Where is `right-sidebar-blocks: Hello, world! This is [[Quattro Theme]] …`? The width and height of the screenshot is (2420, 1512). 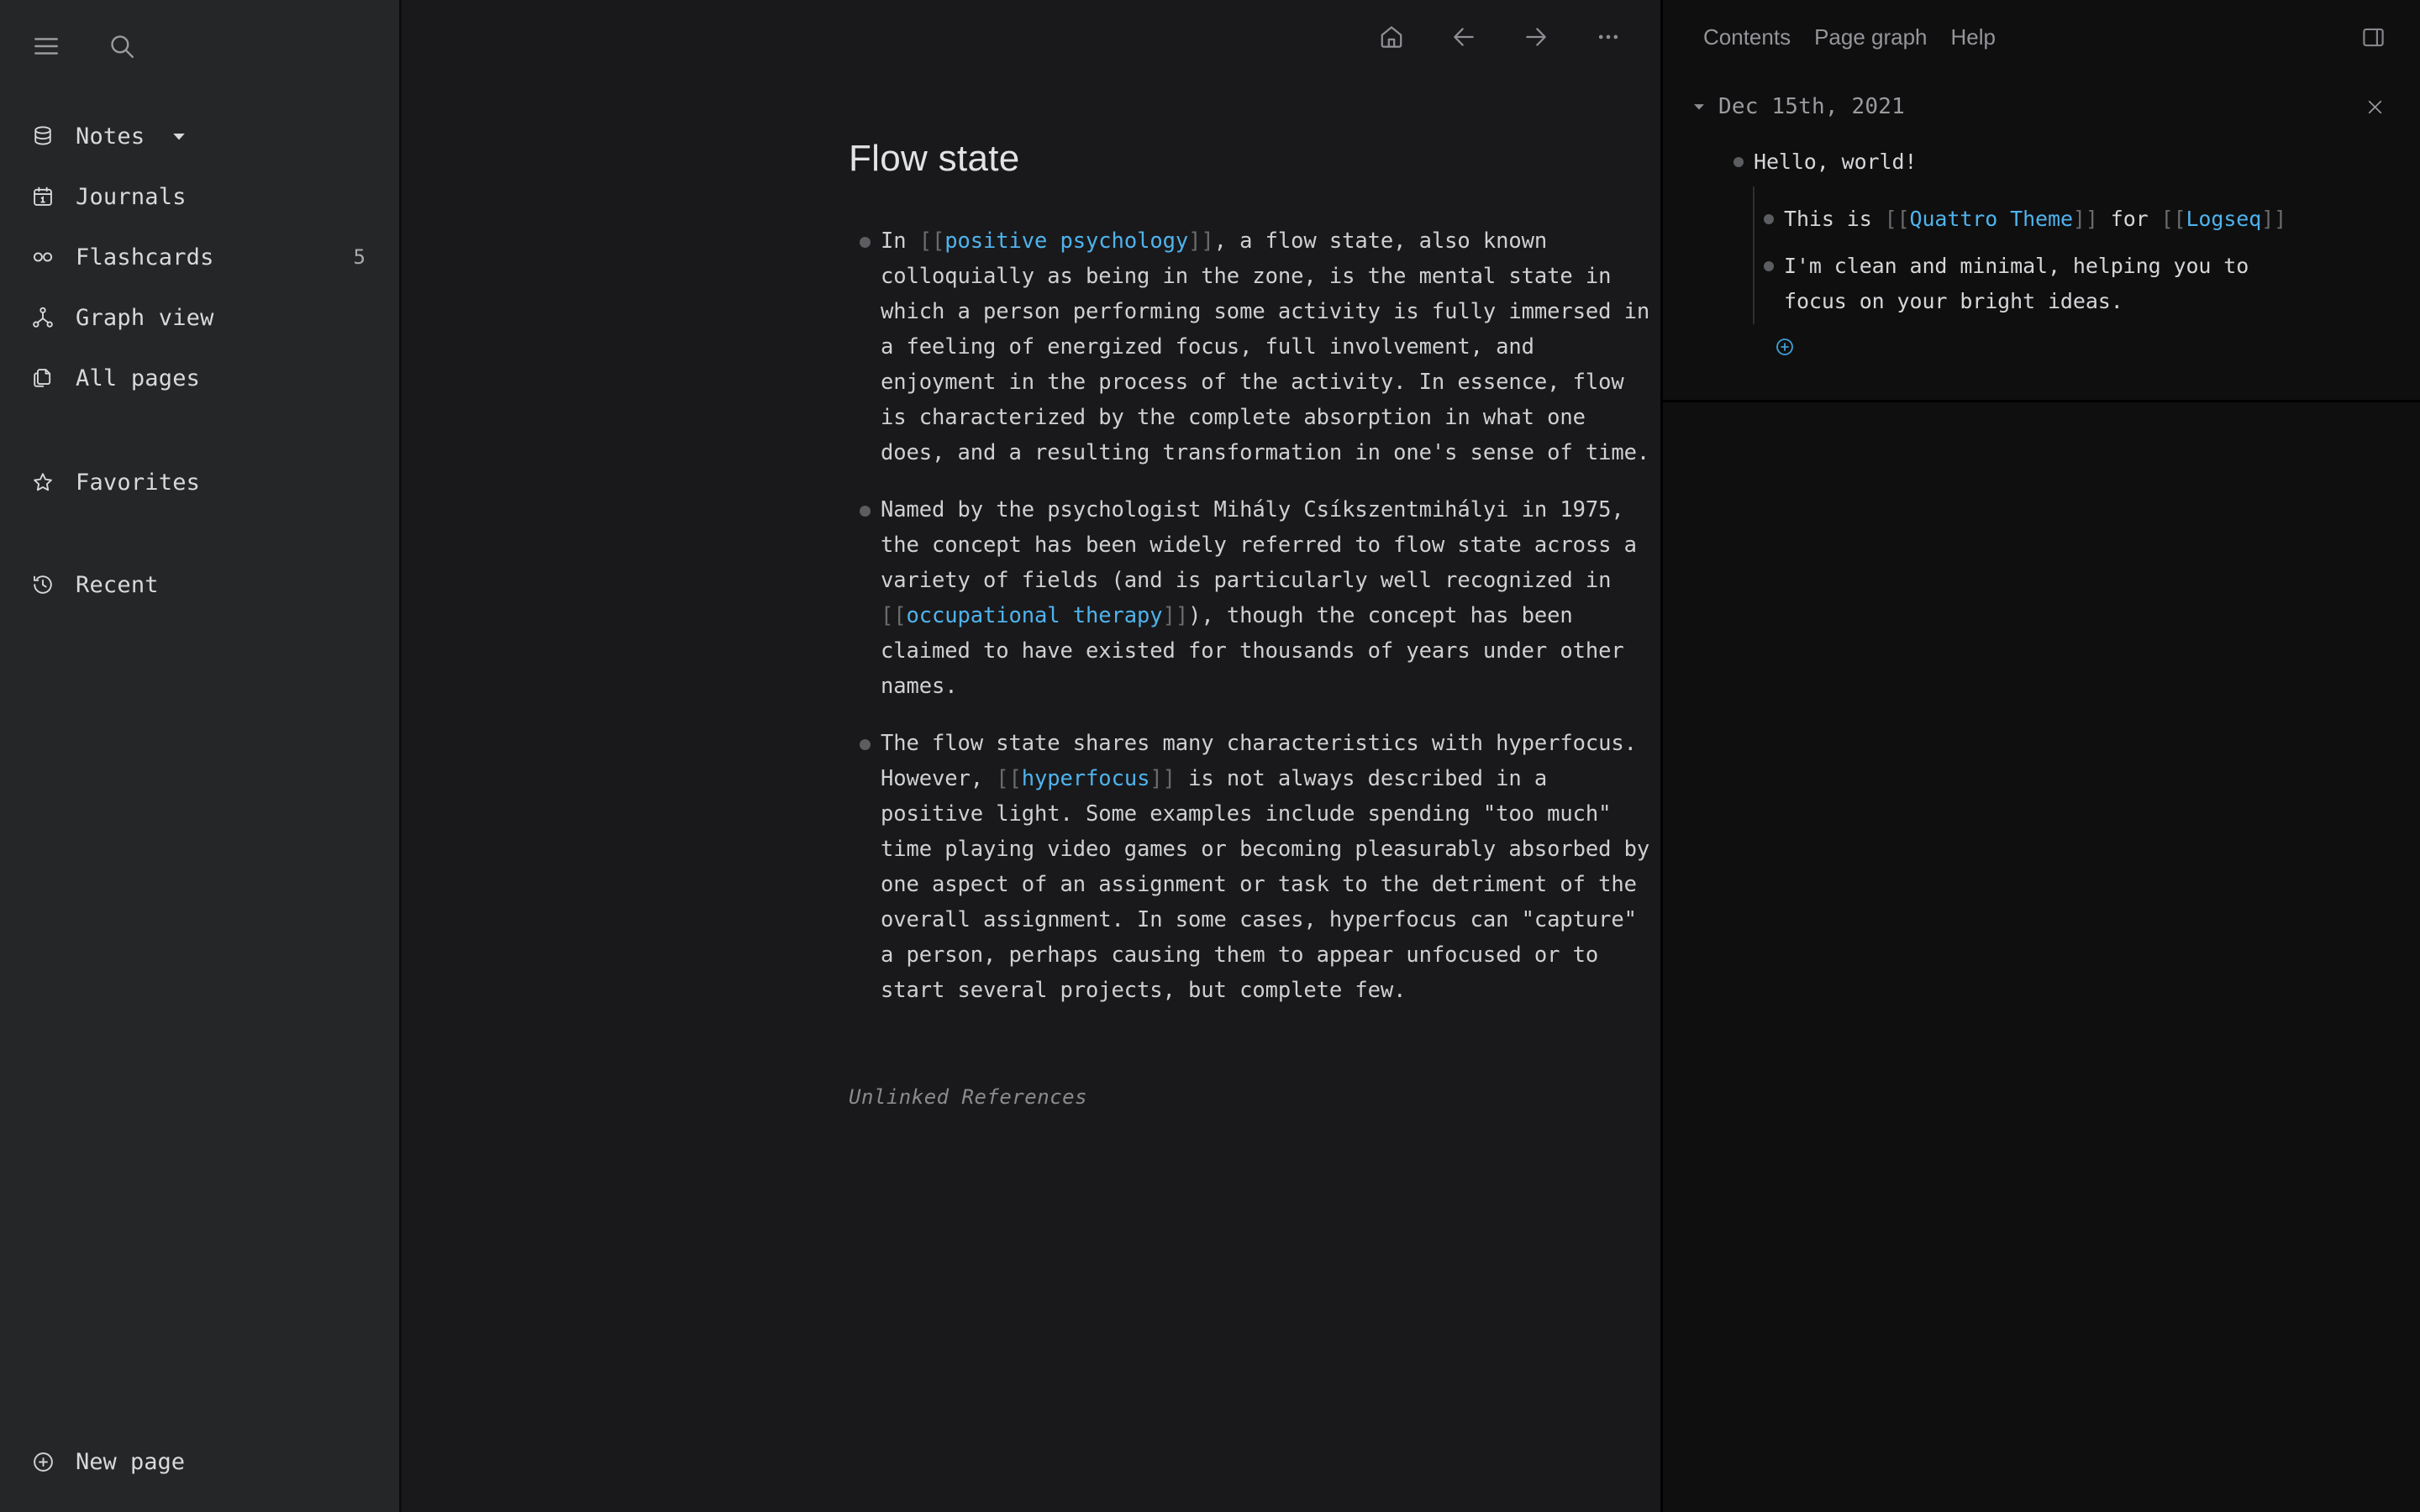 right-sidebar-blocks: Hello, world! This is [[Quattro Theme]] … is located at coordinates (2042, 240).